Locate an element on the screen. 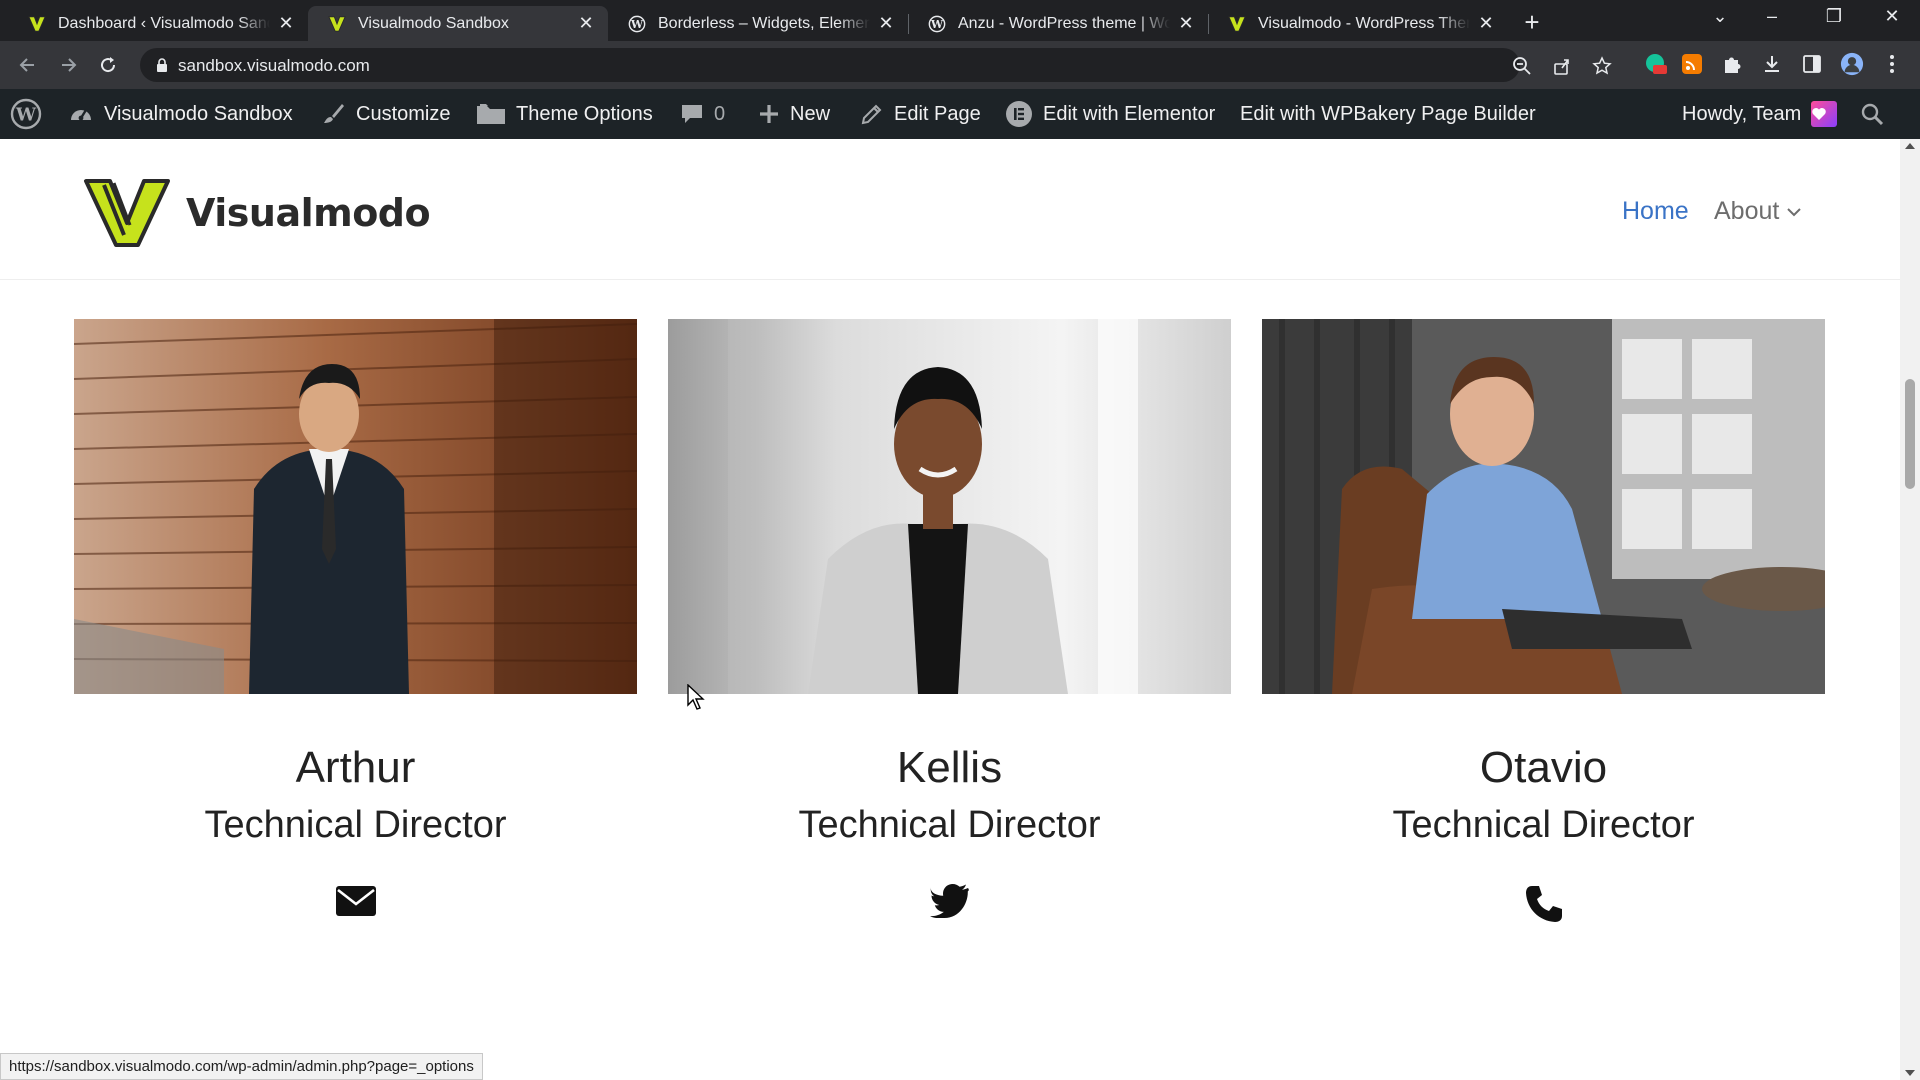 The image size is (1920, 1080). browser-tab-anzu: W Anzu - WordPress theme | WordPress ✕ is located at coordinates (1058, 23).